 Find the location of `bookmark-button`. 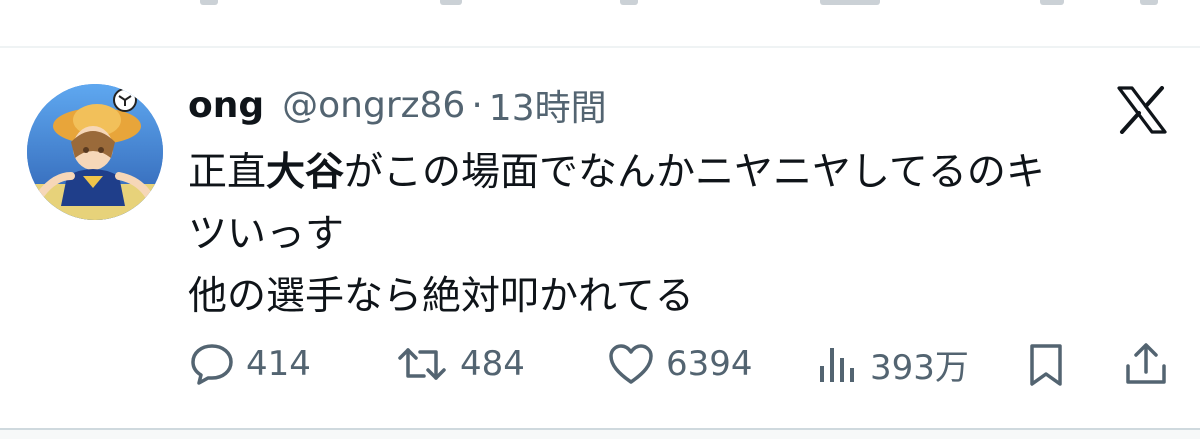

bookmark-button is located at coordinates (1046, 364).